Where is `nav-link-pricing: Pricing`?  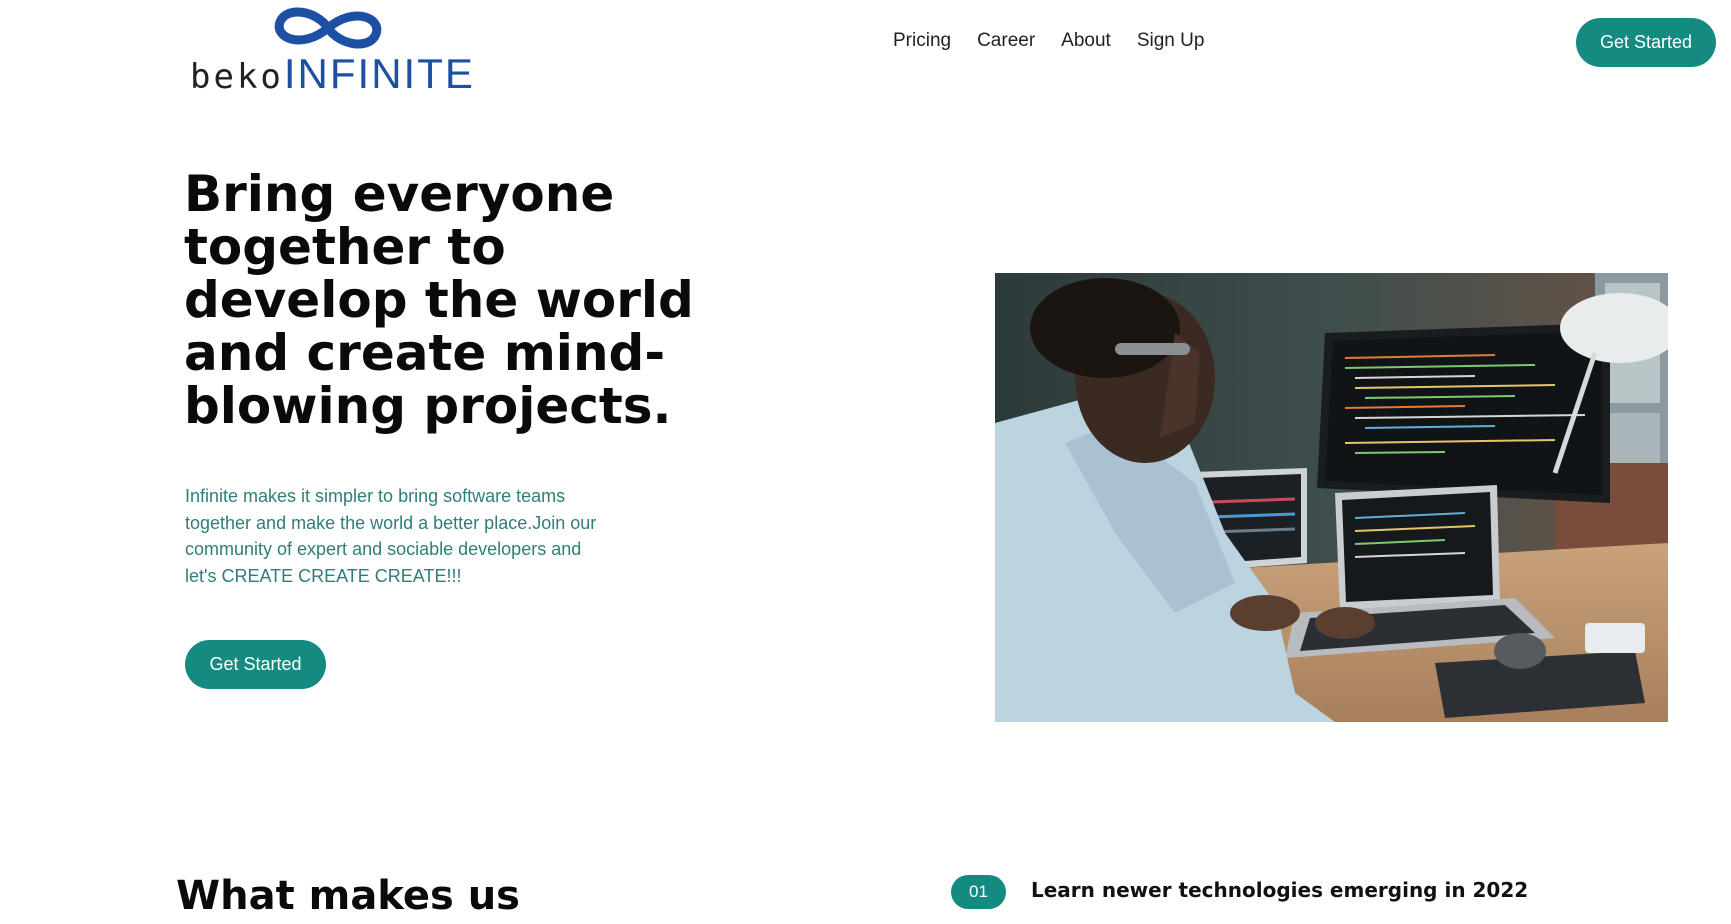 nav-link-pricing: Pricing is located at coordinates (922, 41).